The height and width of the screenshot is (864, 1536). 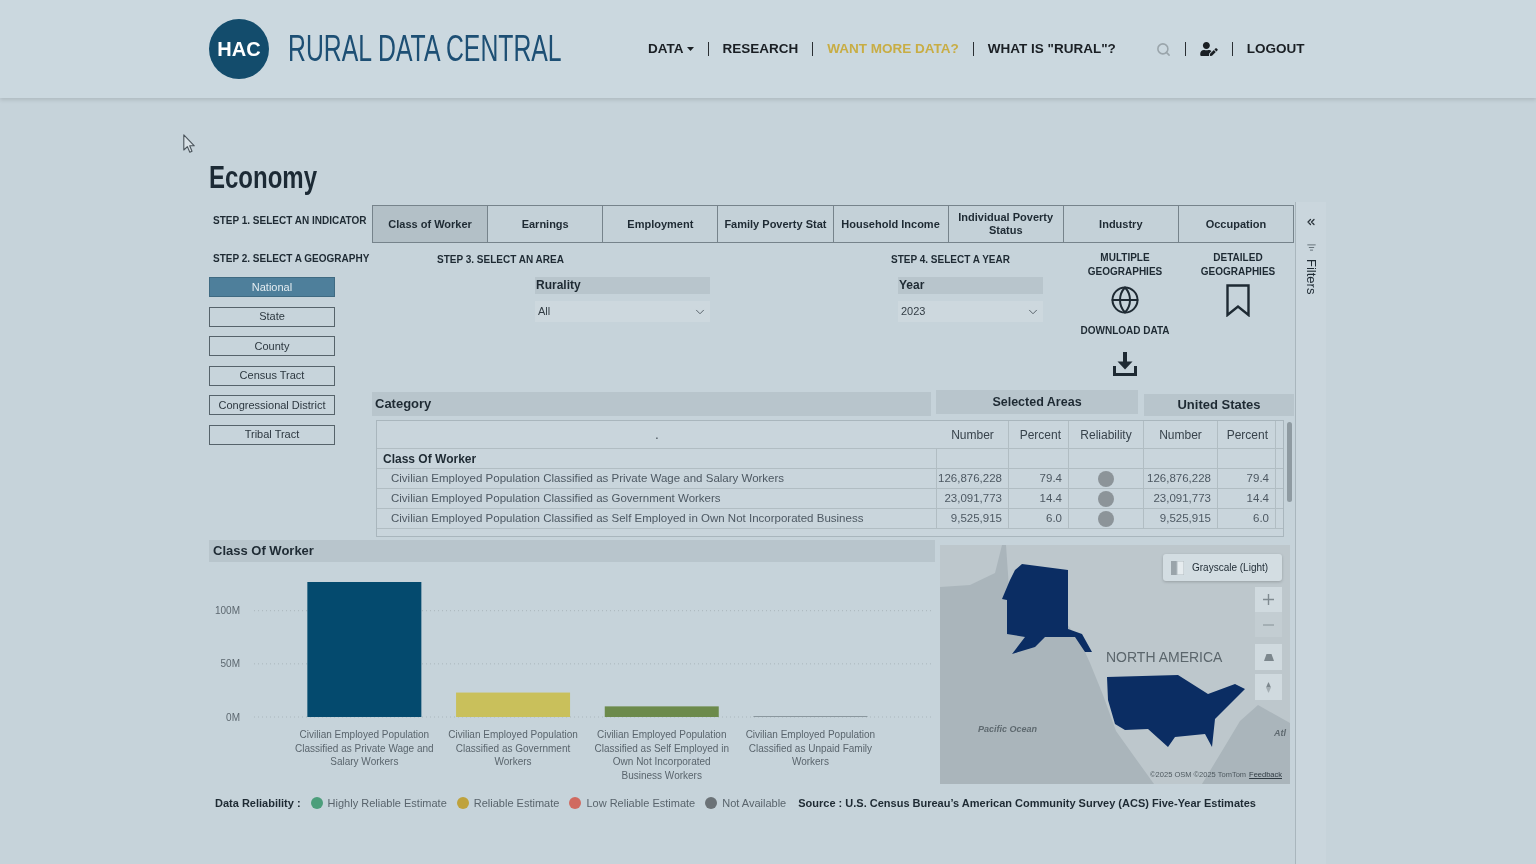 What do you see at coordinates (233, 717) in the screenshot?
I see `axis-tick-label: 0M` at bounding box center [233, 717].